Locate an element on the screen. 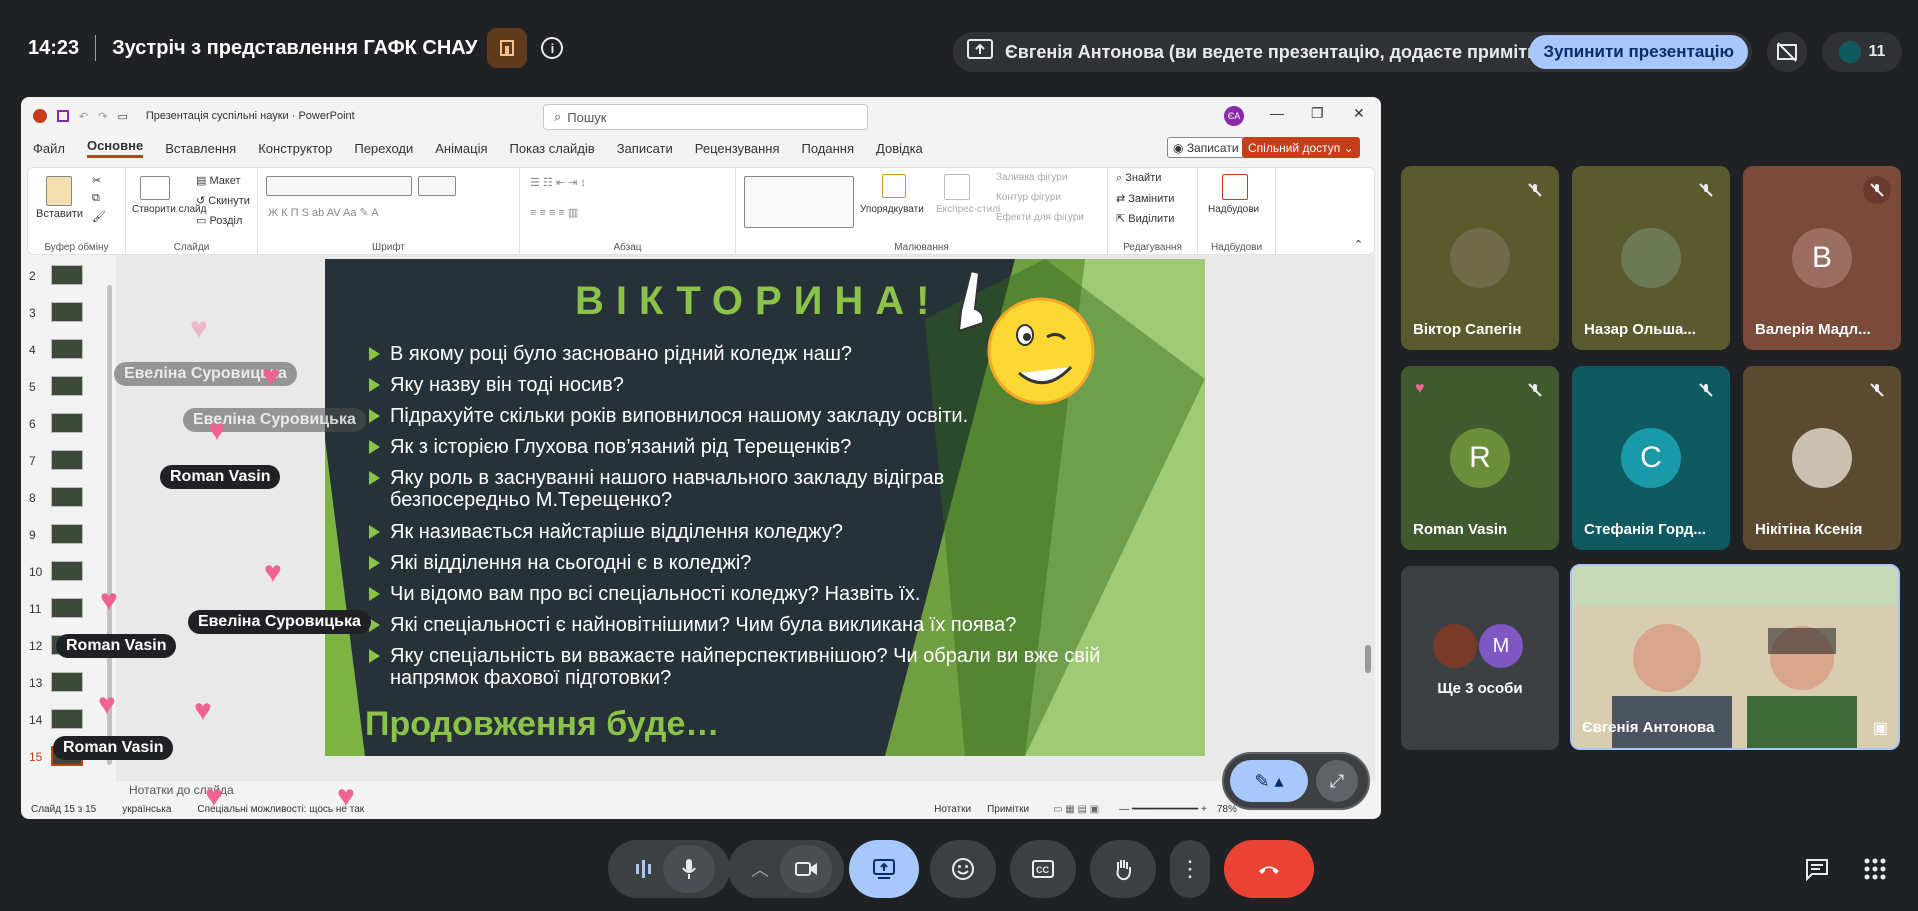 Image resolution: width=1918 pixels, height=911 pixels. present-icon: ▭ is located at coordinates (122, 116).